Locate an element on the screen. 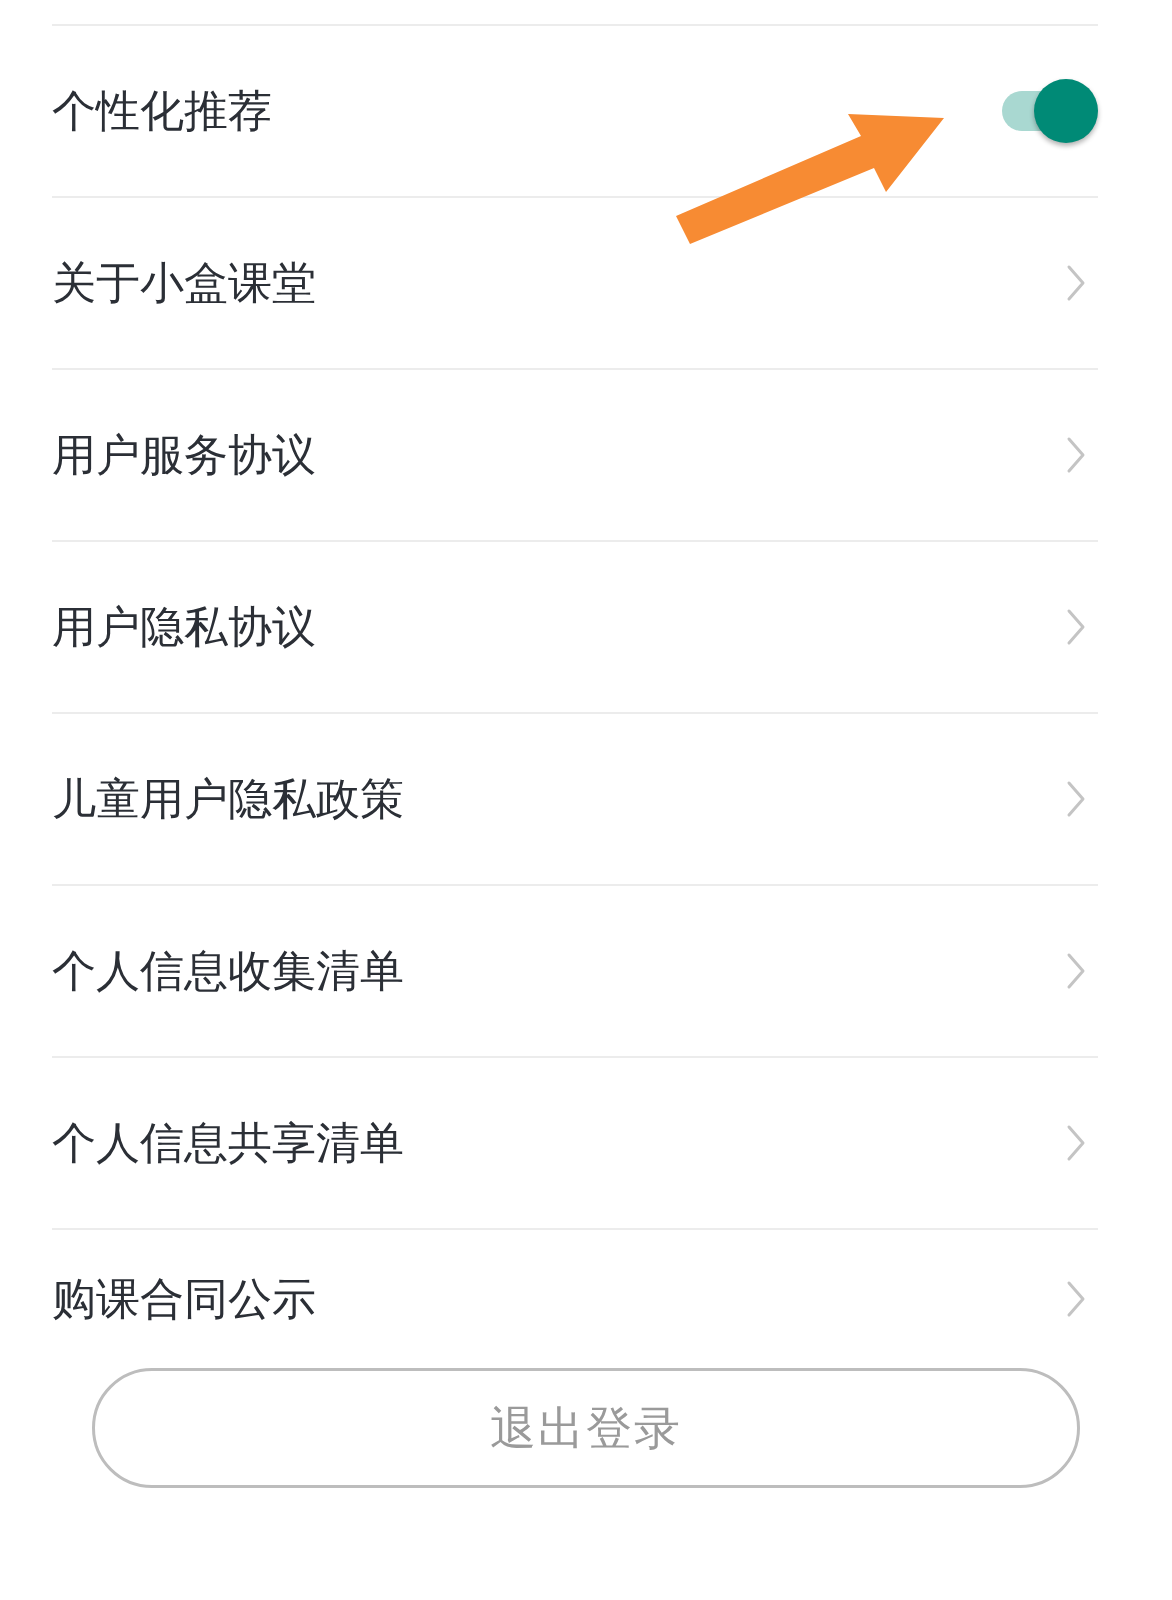 The width and height of the screenshot is (1172, 1600). setting-label: 购课合同公示 is located at coordinates (184, 1299).